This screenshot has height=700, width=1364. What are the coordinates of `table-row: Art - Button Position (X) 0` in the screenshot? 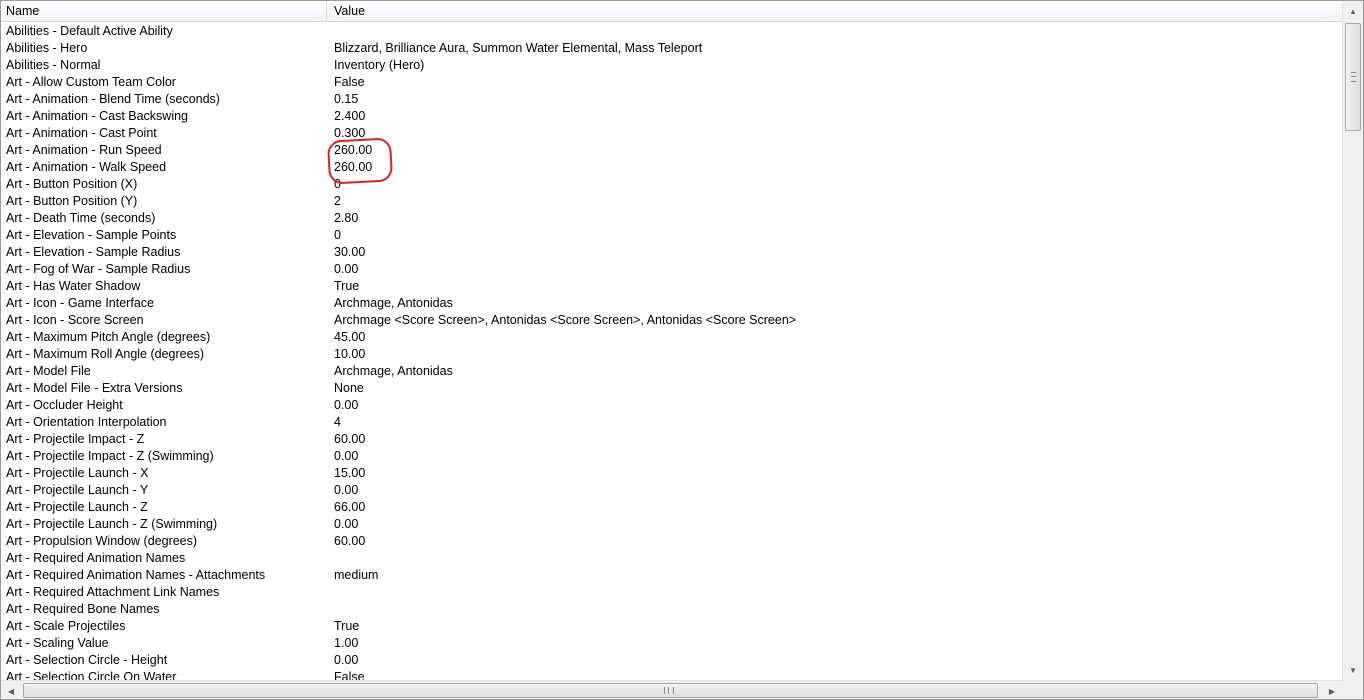 It's located at (671, 184).